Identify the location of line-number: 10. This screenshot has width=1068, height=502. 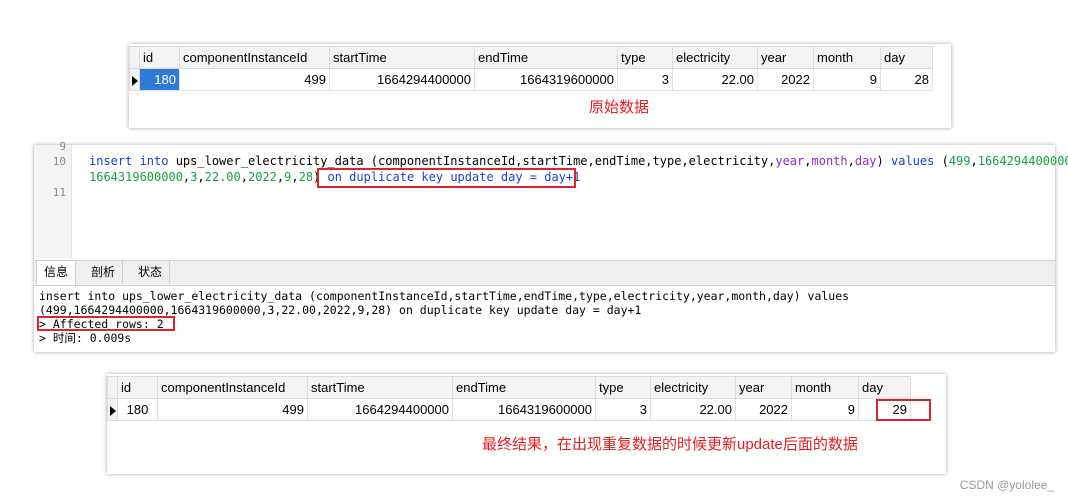
(59, 161).